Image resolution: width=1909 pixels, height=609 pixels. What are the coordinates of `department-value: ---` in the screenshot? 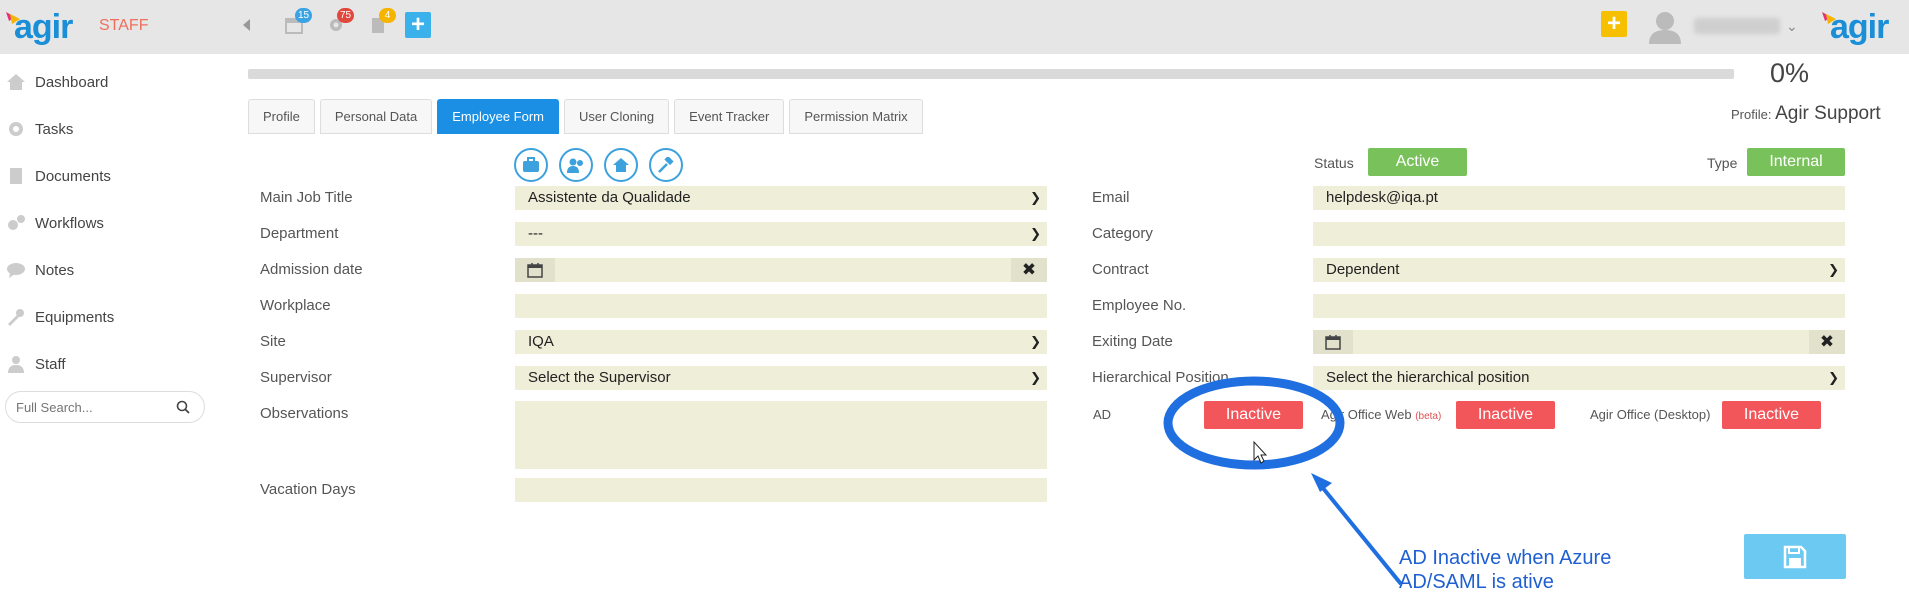 It's located at (535, 233).